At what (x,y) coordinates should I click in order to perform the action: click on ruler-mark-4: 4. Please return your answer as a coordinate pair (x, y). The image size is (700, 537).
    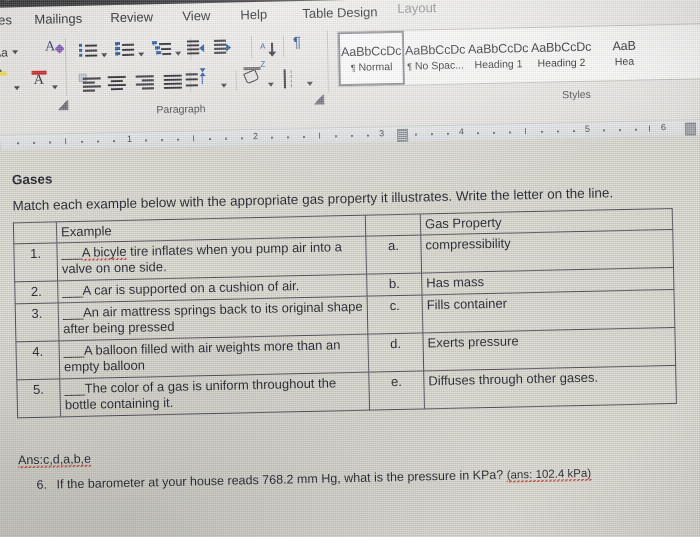
    Looking at the image, I should click on (461, 131).